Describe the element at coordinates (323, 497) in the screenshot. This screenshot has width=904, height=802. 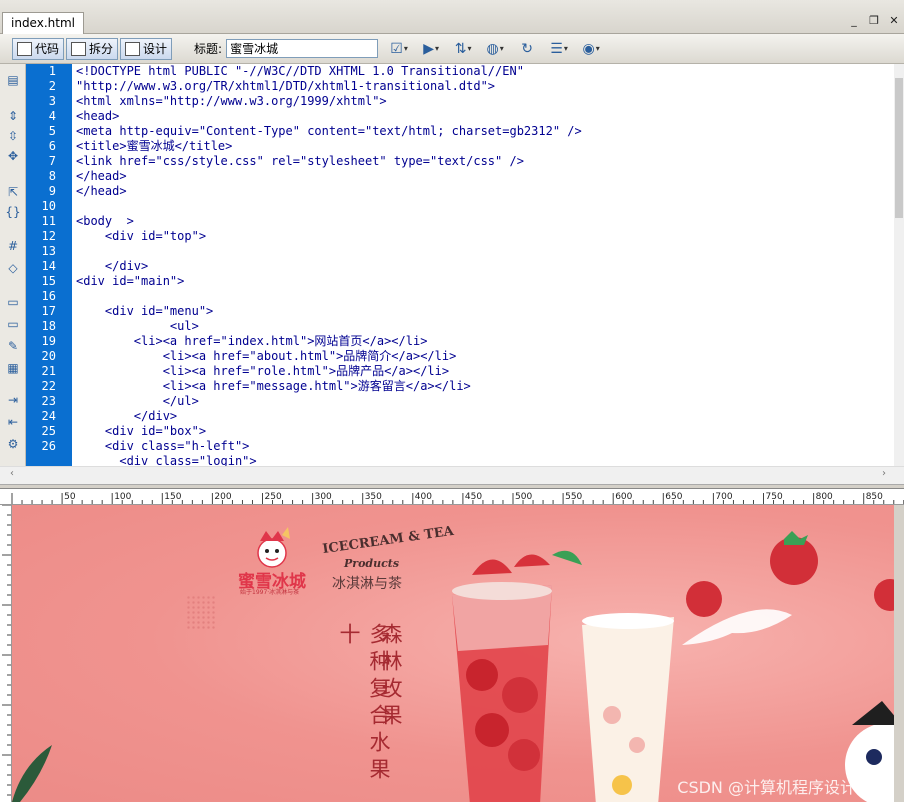
I see `ruler-label: 300` at that location.